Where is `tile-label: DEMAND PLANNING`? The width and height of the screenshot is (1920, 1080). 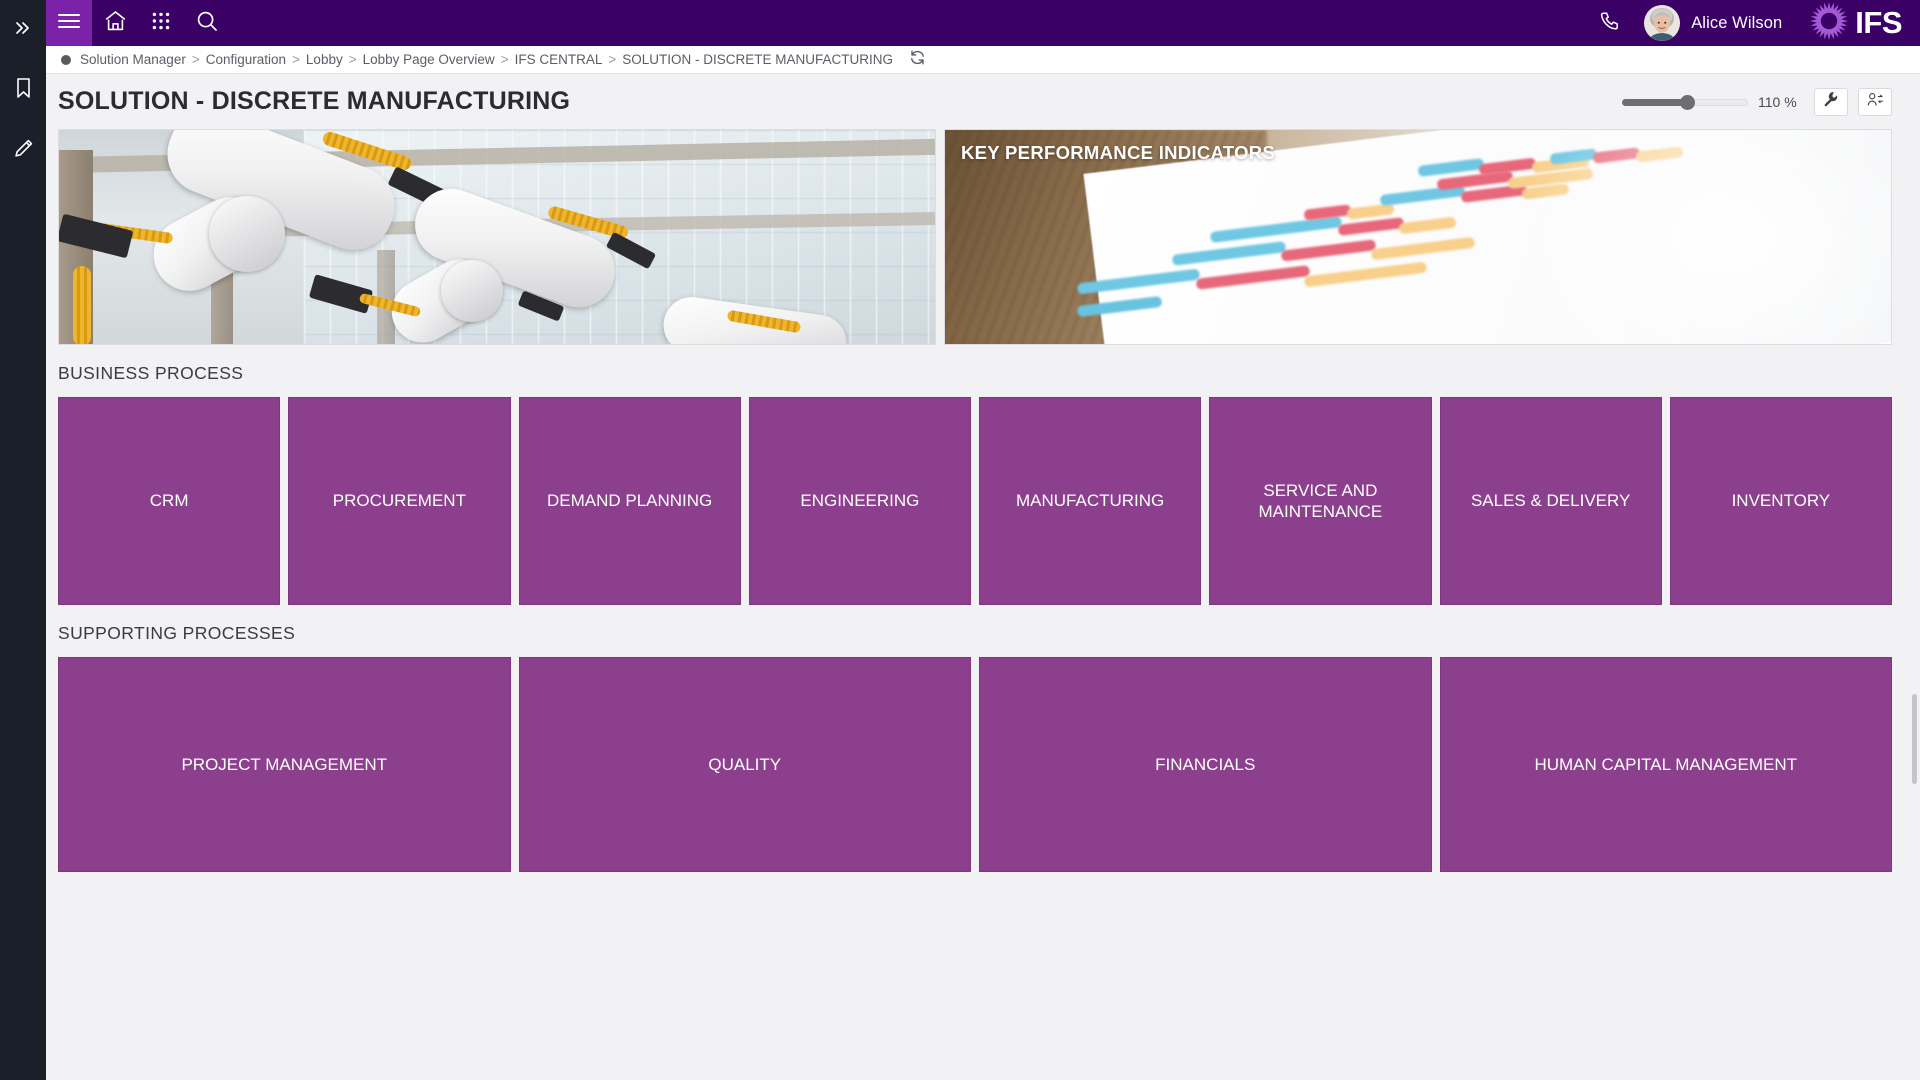
tile-label: DEMAND PLANNING is located at coordinates (629, 501).